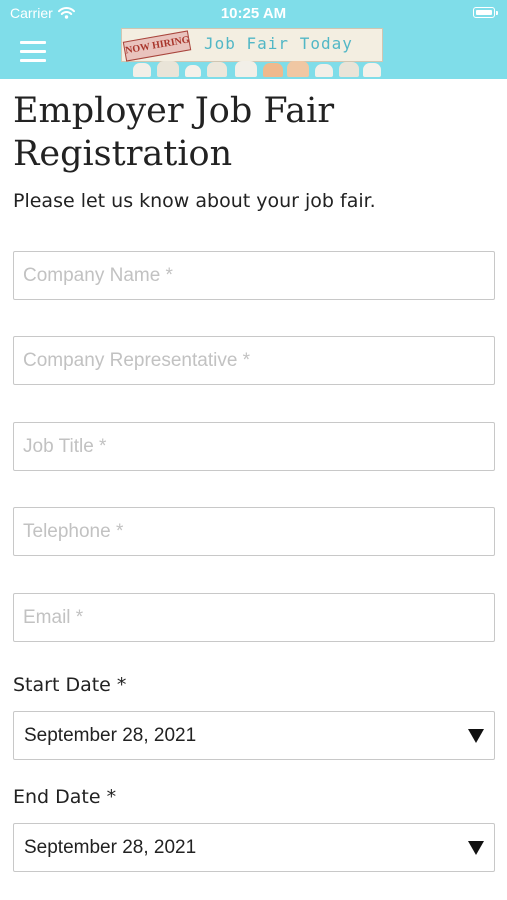 The width and height of the screenshot is (507, 900). Describe the element at coordinates (485, 12) in the screenshot. I see `battery-icon` at that location.